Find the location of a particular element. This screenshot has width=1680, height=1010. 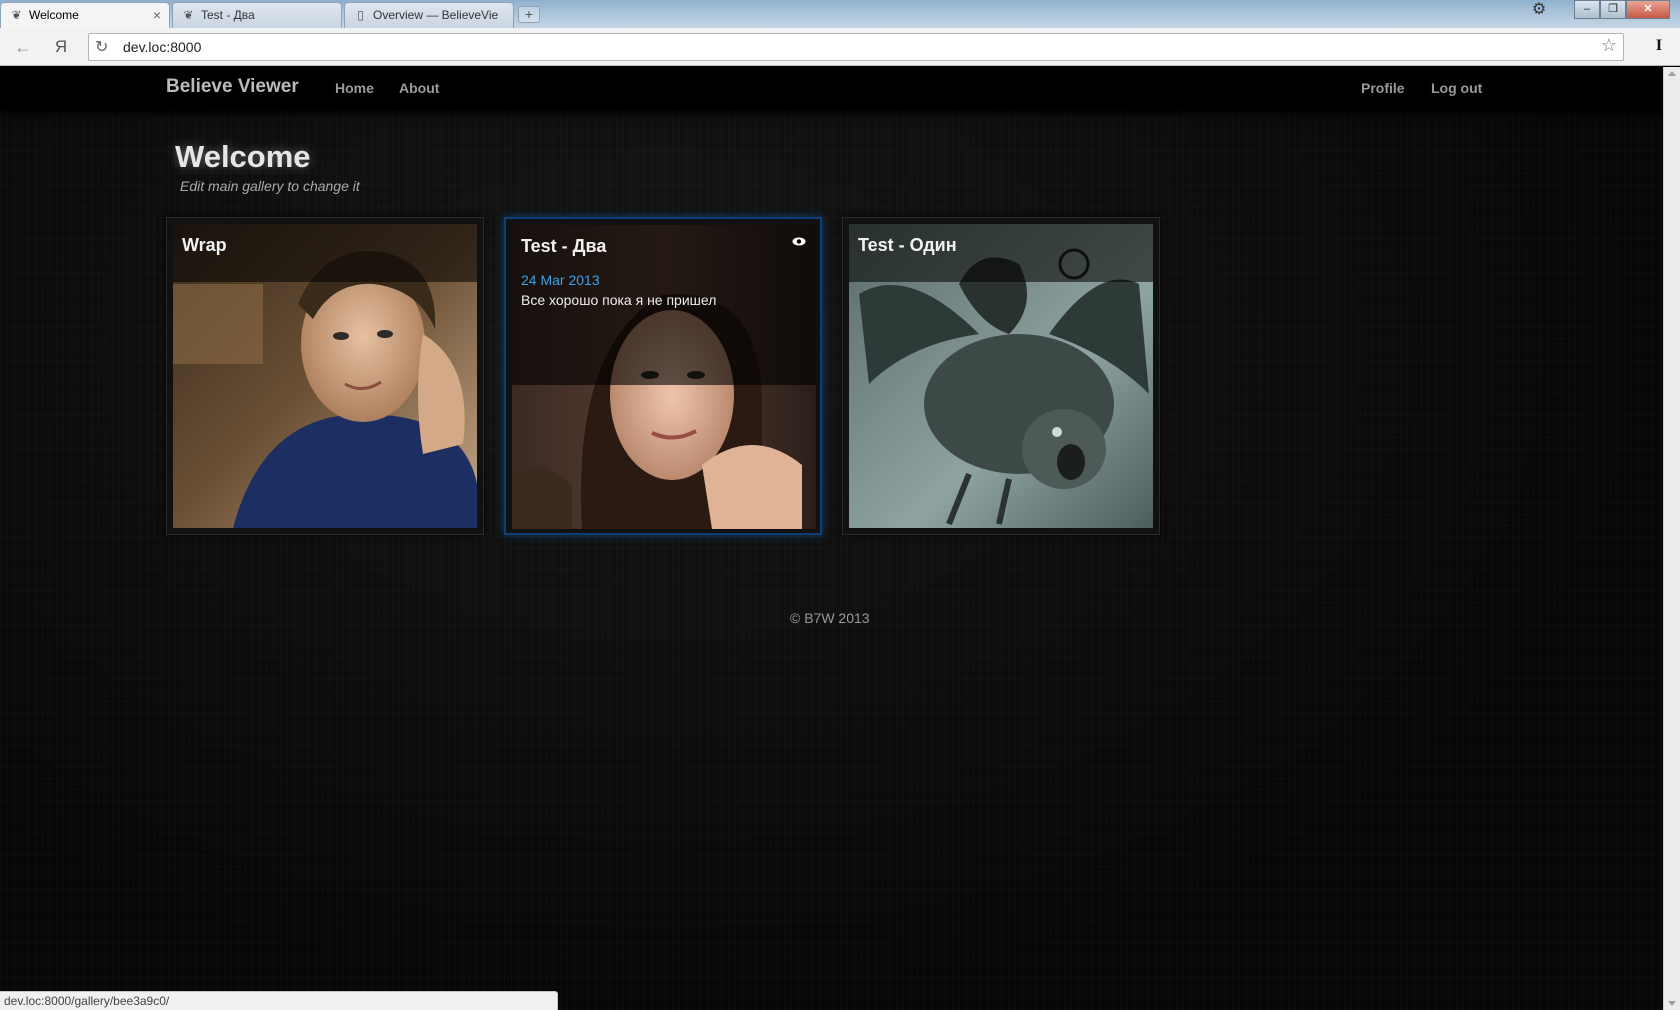

tab-test-dva: ❦ Test - Два is located at coordinates (257, 15).